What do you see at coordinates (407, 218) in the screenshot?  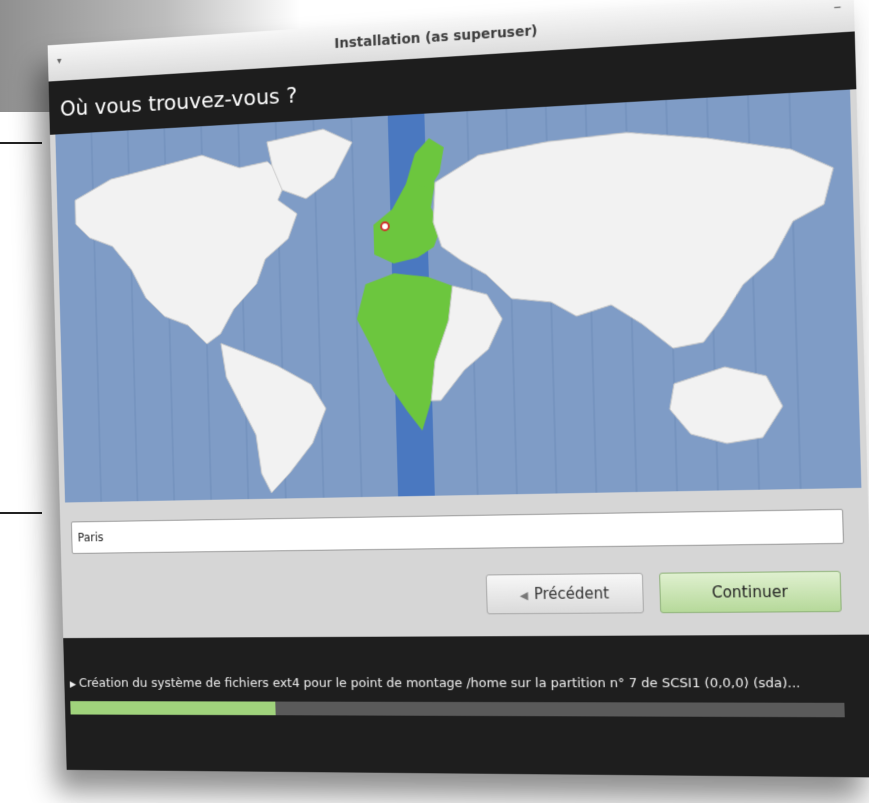 I see `europe-highlight` at bounding box center [407, 218].